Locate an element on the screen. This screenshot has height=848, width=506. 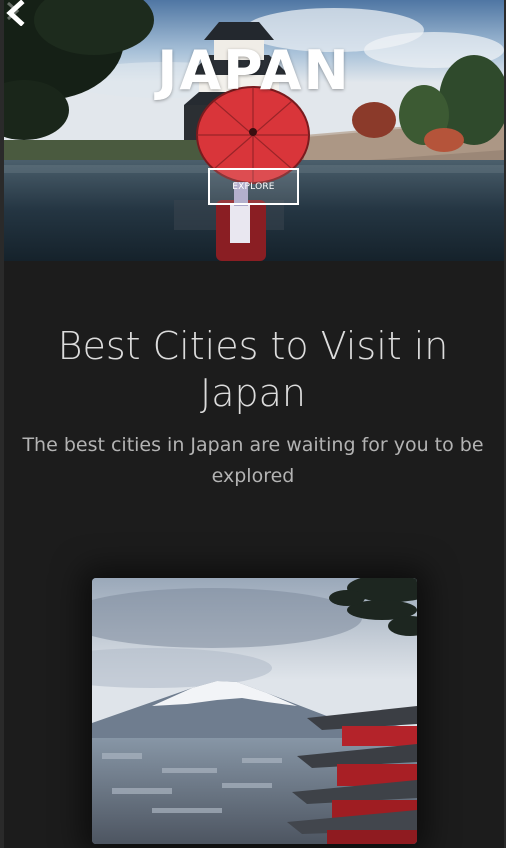
section-headline: Best Cities to Visit in Japan is located at coordinates (253, 369).